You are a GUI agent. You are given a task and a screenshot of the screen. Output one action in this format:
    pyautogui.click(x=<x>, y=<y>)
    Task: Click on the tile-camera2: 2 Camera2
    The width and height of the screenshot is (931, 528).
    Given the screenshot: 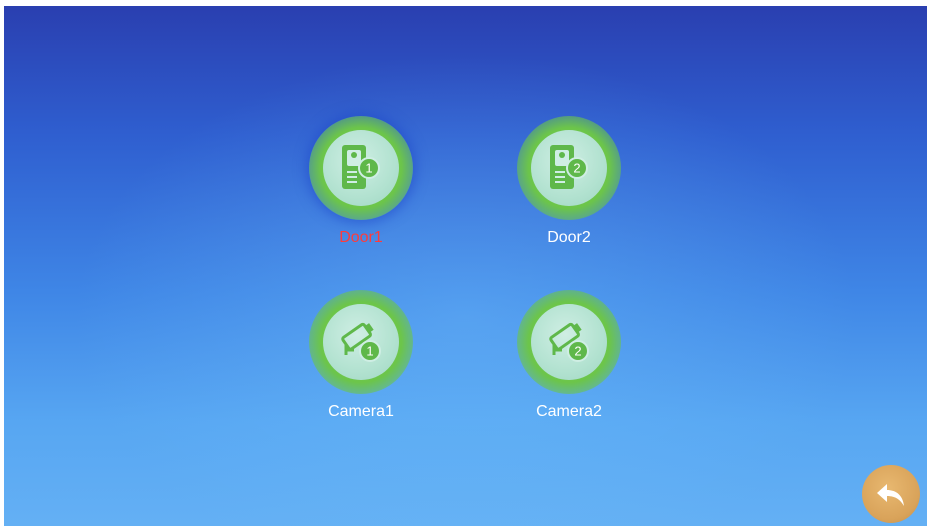 What is the action you would take?
    pyautogui.click(x=569, y=365)
    